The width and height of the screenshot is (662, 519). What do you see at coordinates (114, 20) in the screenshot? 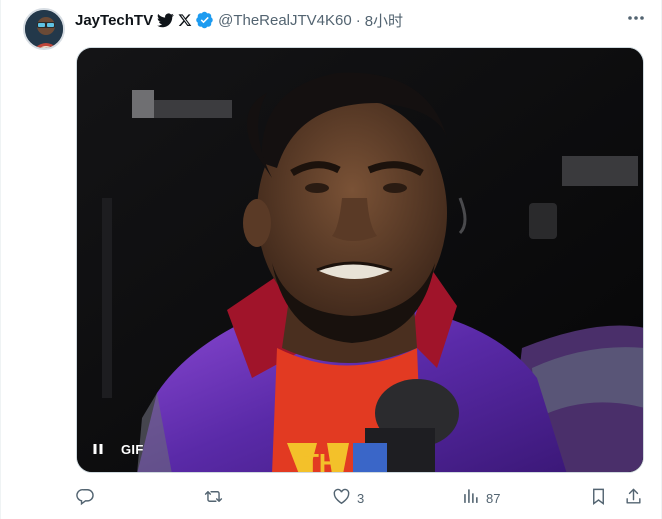
I see `display-name: JayTechTV` at bounding box center [114, 20].